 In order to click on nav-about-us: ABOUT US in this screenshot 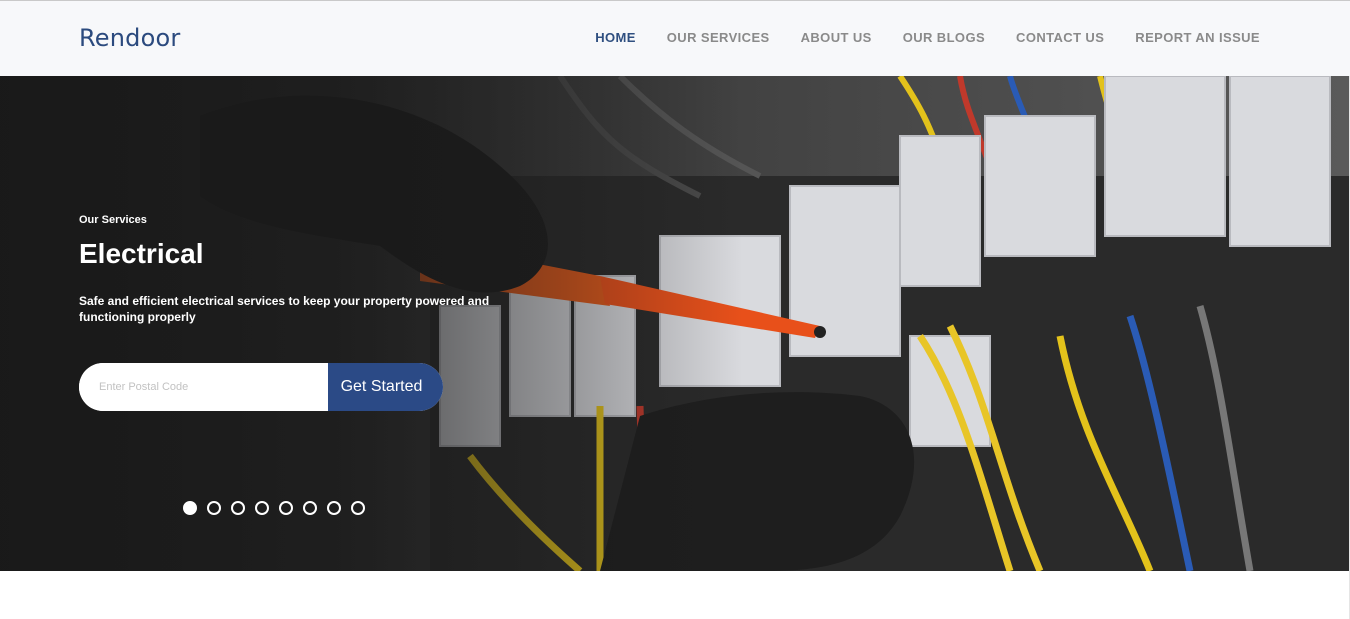, I will do `click(836, 37)`.